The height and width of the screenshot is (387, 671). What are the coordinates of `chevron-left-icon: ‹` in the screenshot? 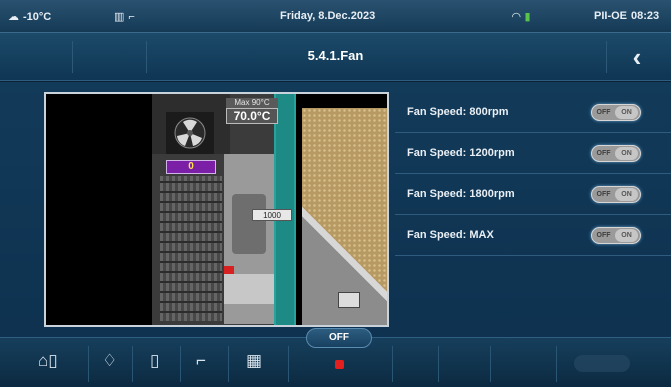 It's located at (637, 56).